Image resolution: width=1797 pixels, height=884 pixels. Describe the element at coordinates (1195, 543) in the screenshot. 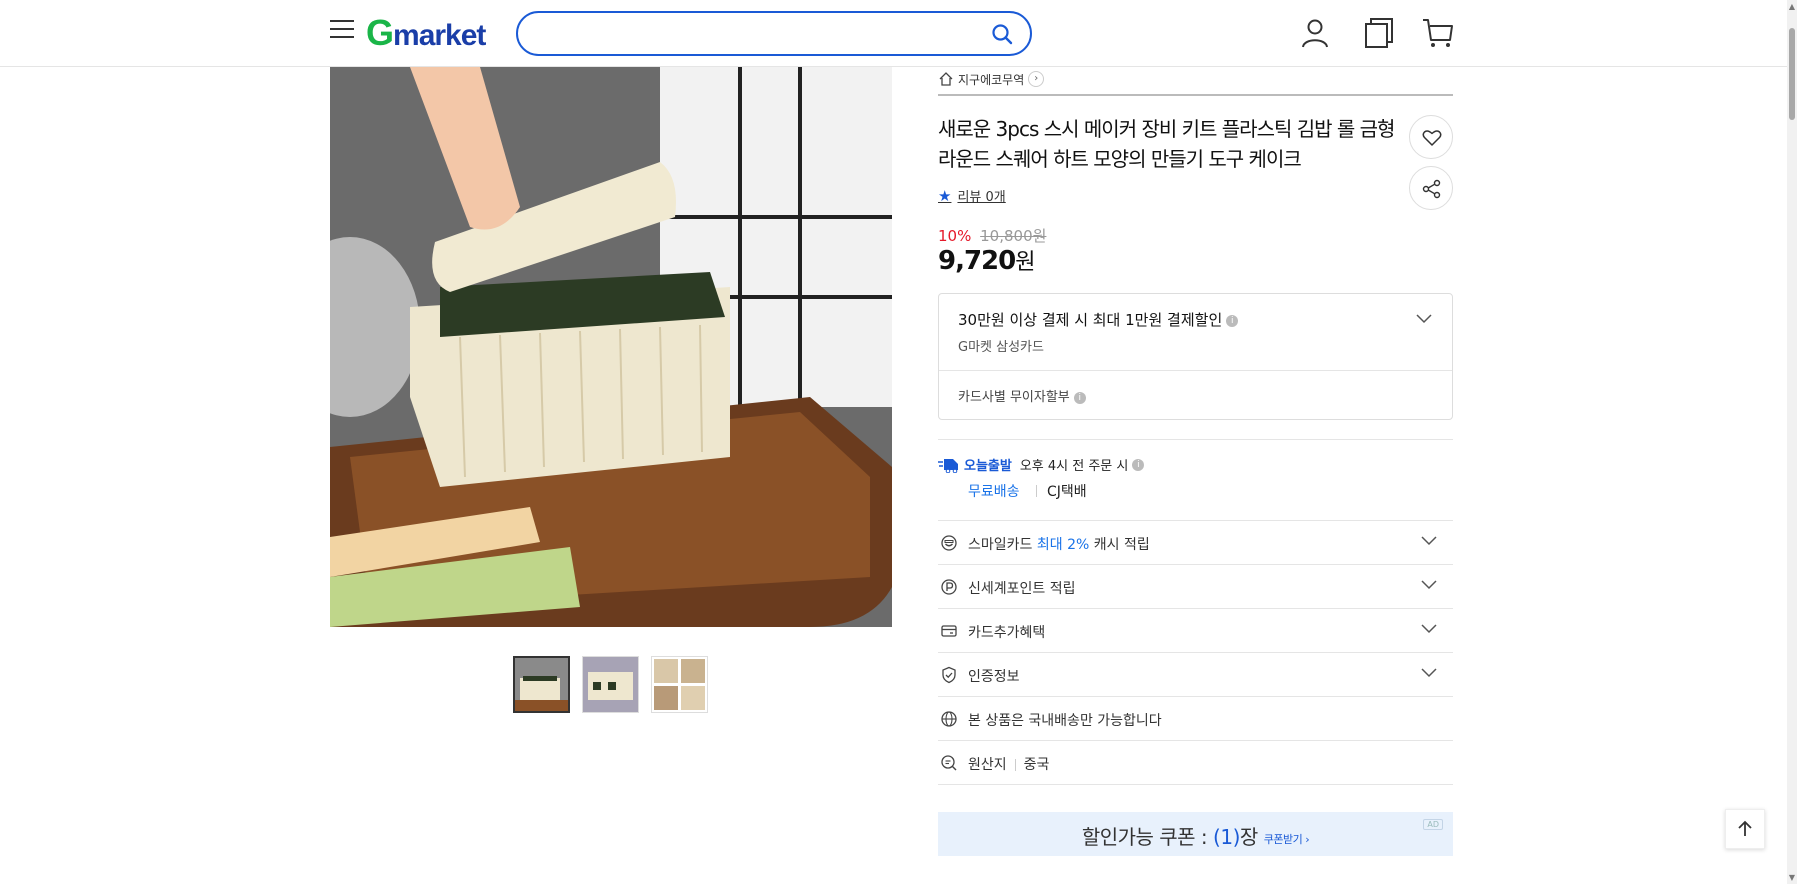

I see `benefit-smilecard: 스마일카드 최대 2% 캐시 적립` at that location.